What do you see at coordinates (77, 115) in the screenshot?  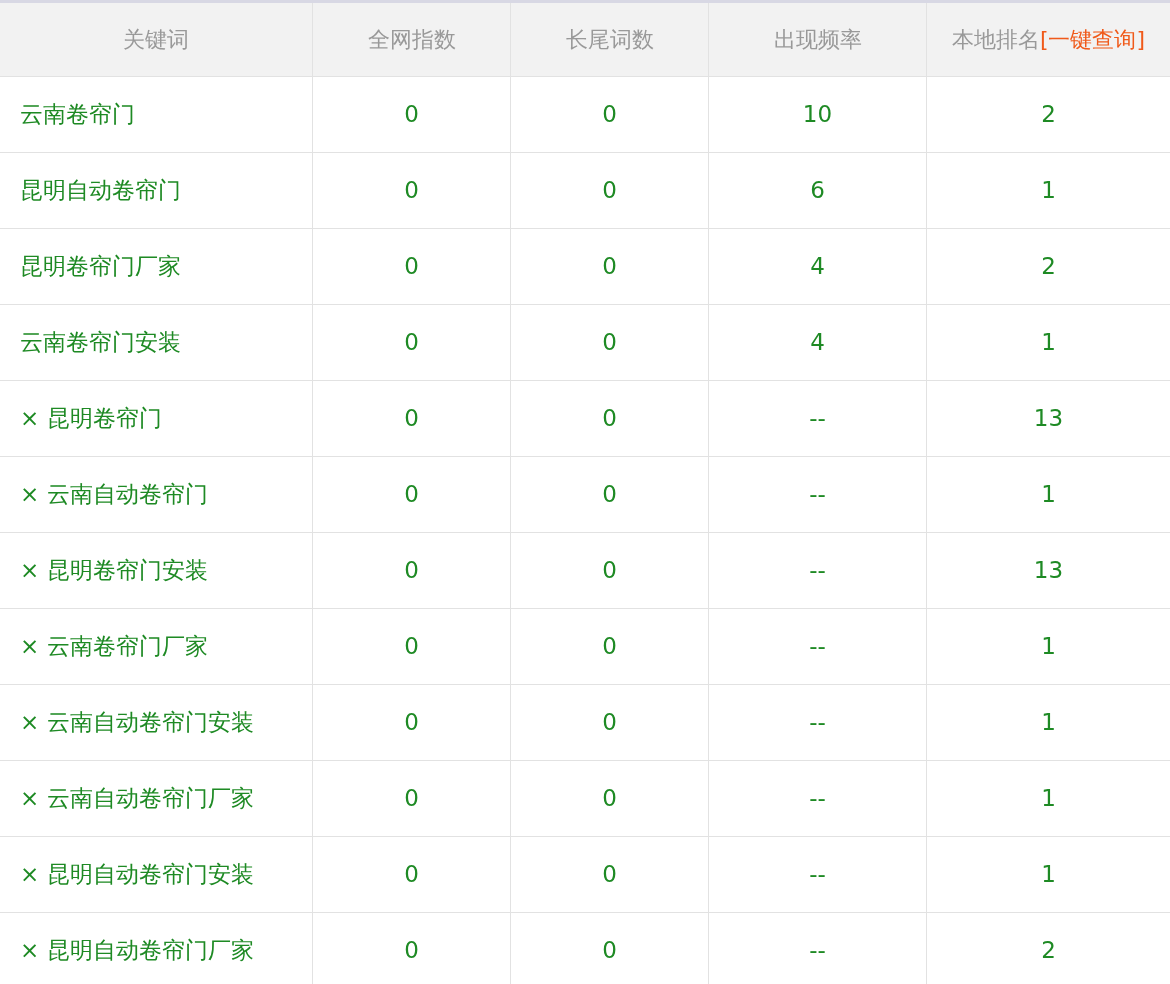 I see `keyword-cell-text: 云南卷帘门` at bounding box center [77, 115].